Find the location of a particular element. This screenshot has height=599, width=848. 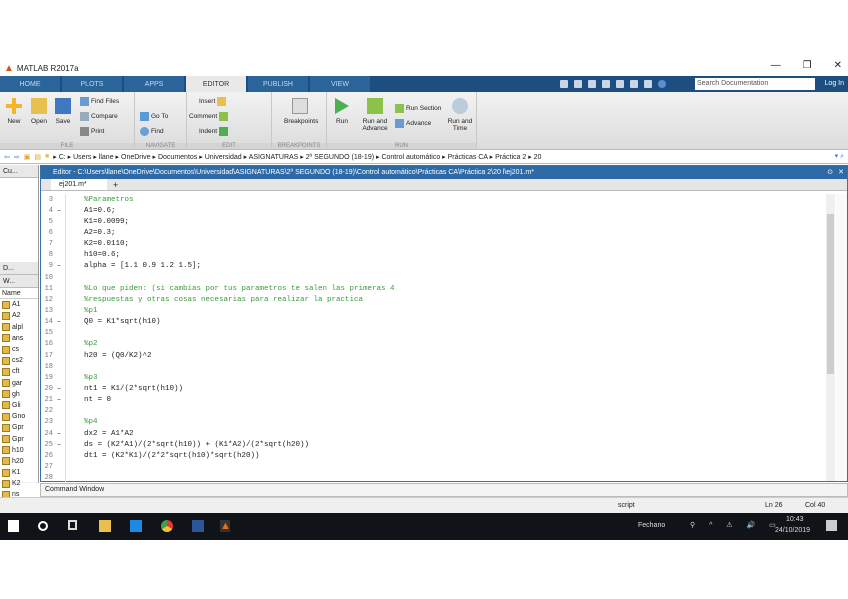

breakpoints-button: Breakpoints is located at coordinates (301, 111).